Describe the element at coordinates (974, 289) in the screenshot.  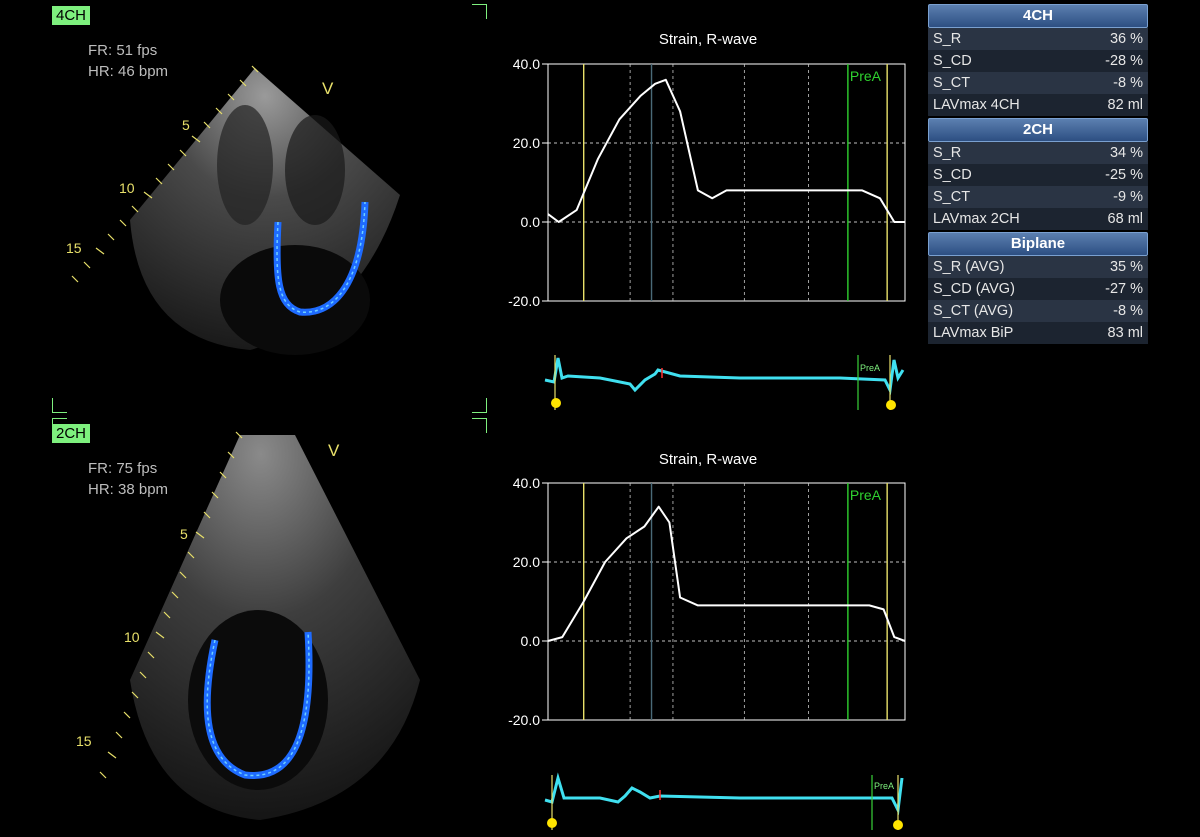
I see `measurement-label: S_CD (AVG)` at that location.